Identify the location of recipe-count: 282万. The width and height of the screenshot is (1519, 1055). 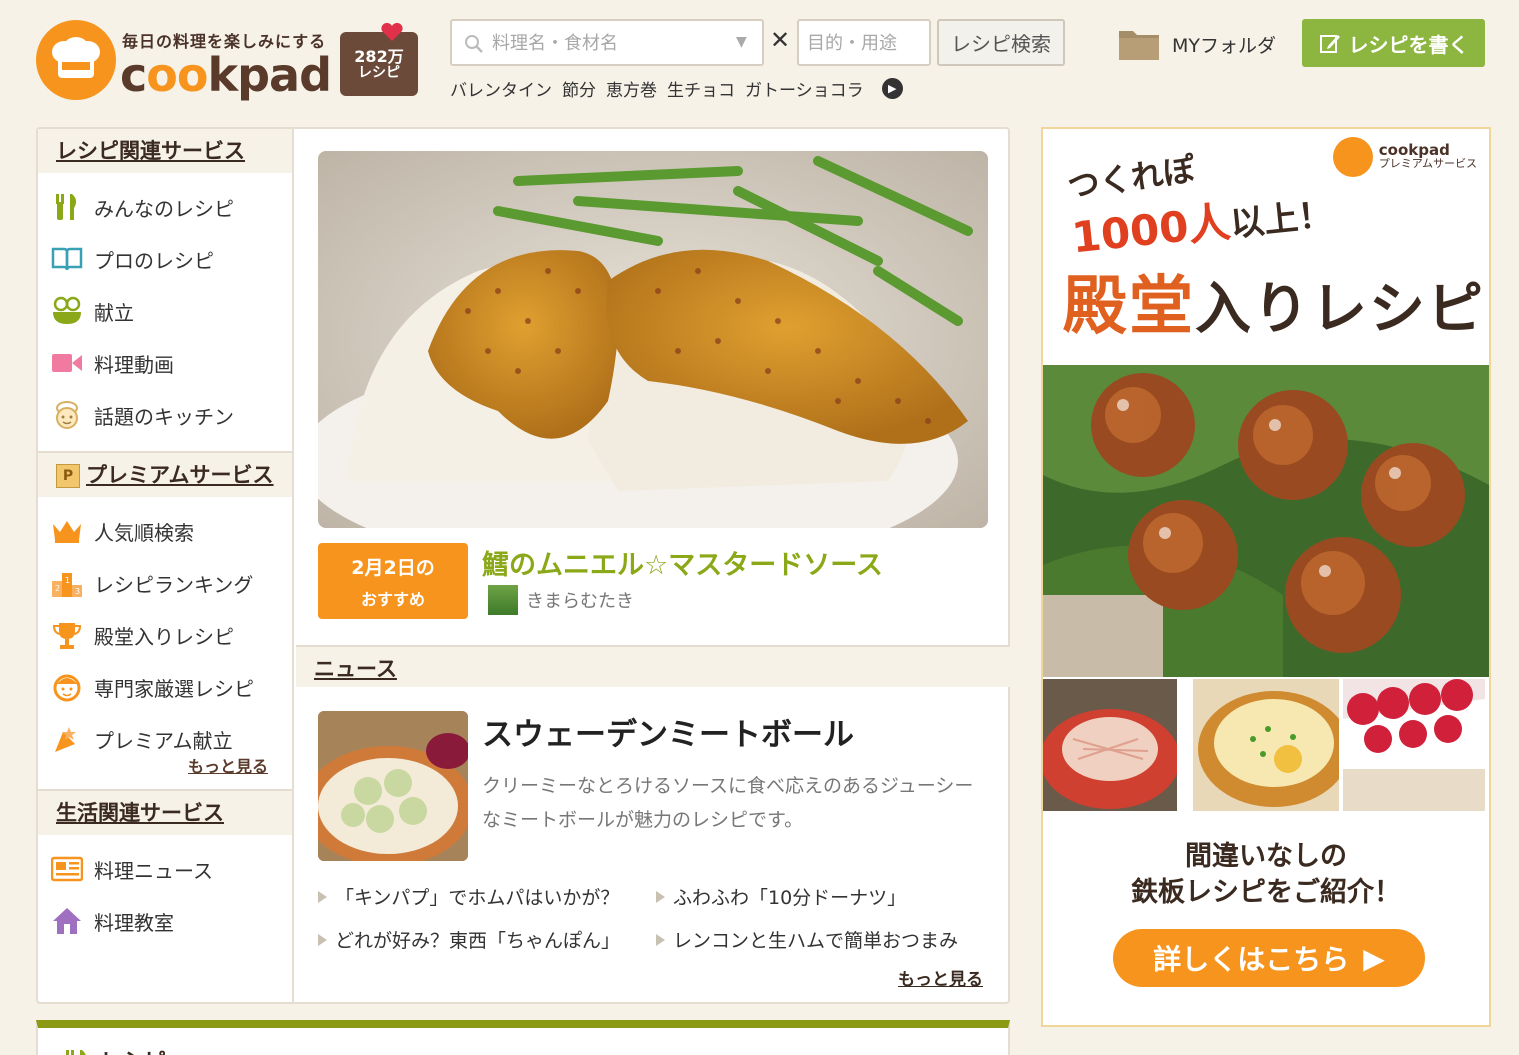
(379, 56).